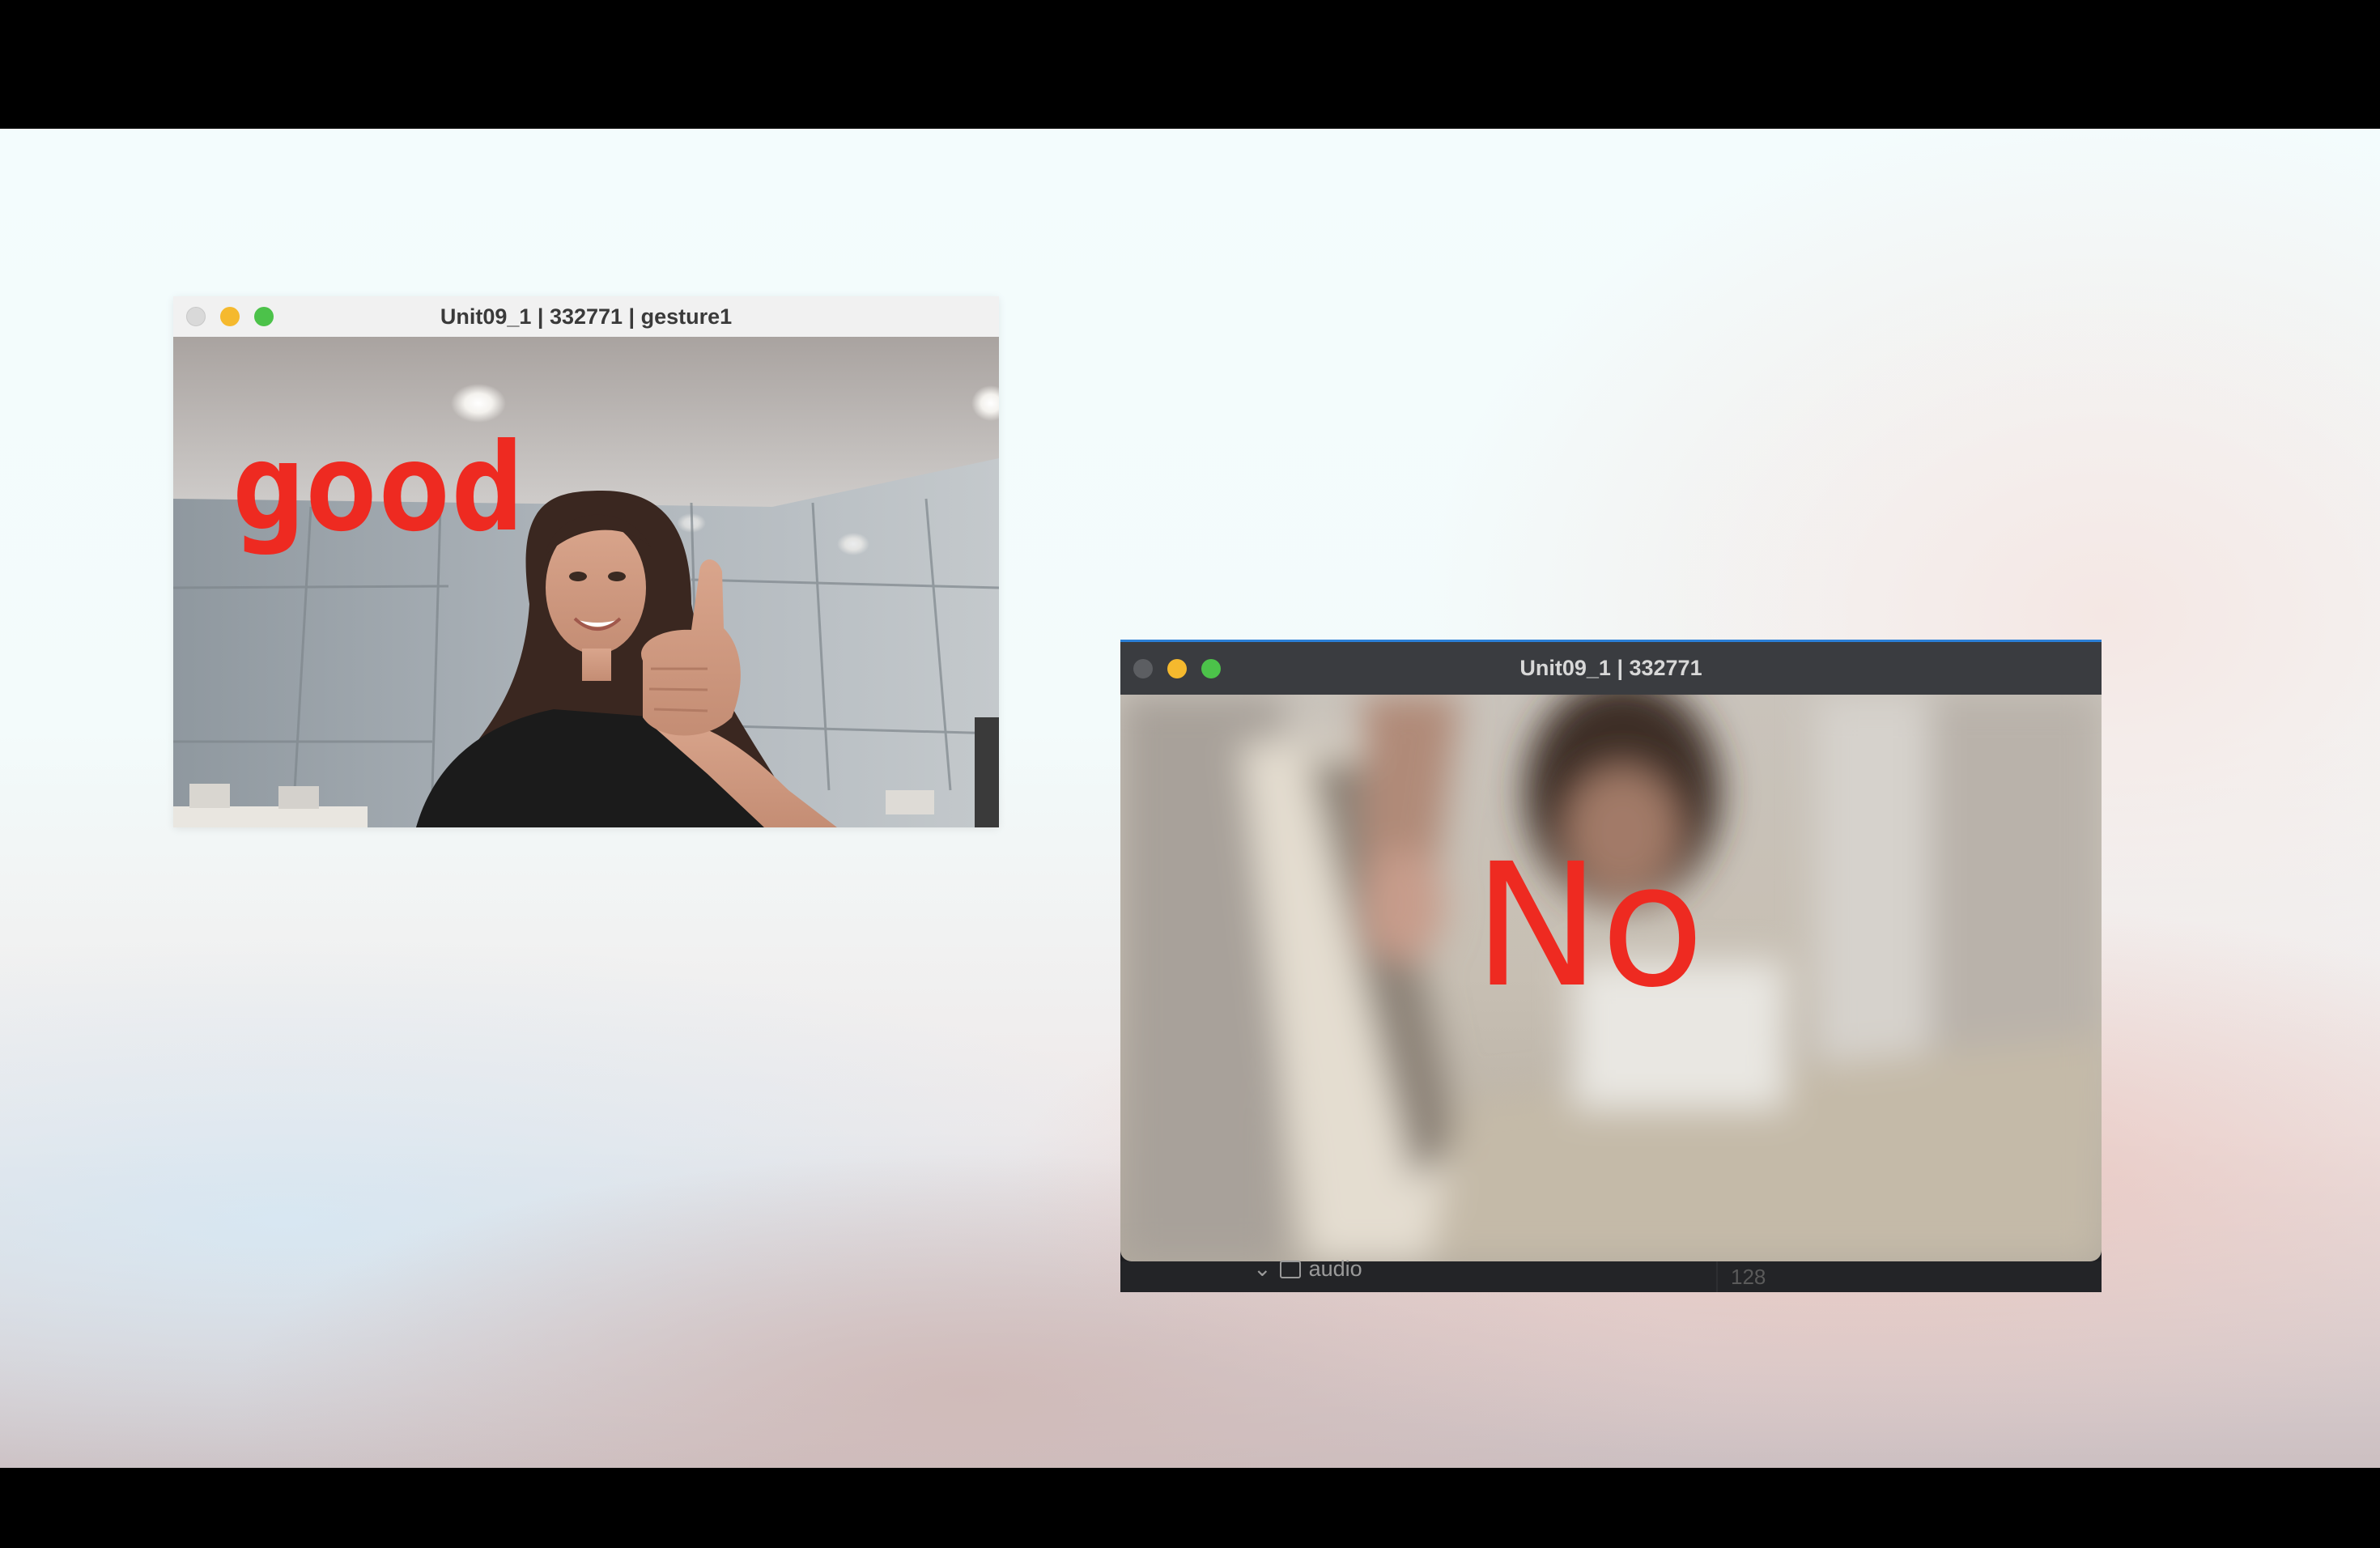  I want to click on window-titlebar: Unit09_1 | 332771, so click(1611, 667).